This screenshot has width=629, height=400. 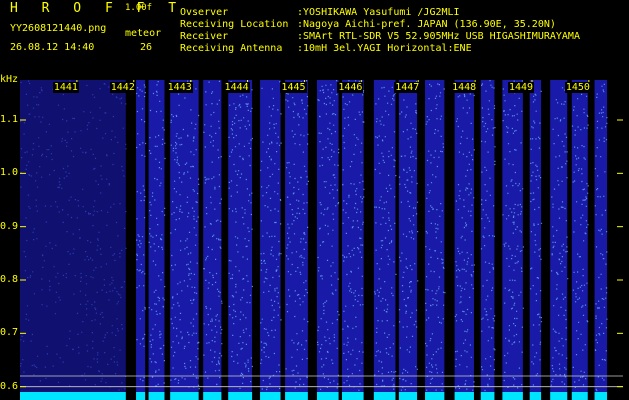 What do you see at coordinates (139, 8) in the screenshot?
I see `version-label: 1.00f` at bounding box center [139, 8].